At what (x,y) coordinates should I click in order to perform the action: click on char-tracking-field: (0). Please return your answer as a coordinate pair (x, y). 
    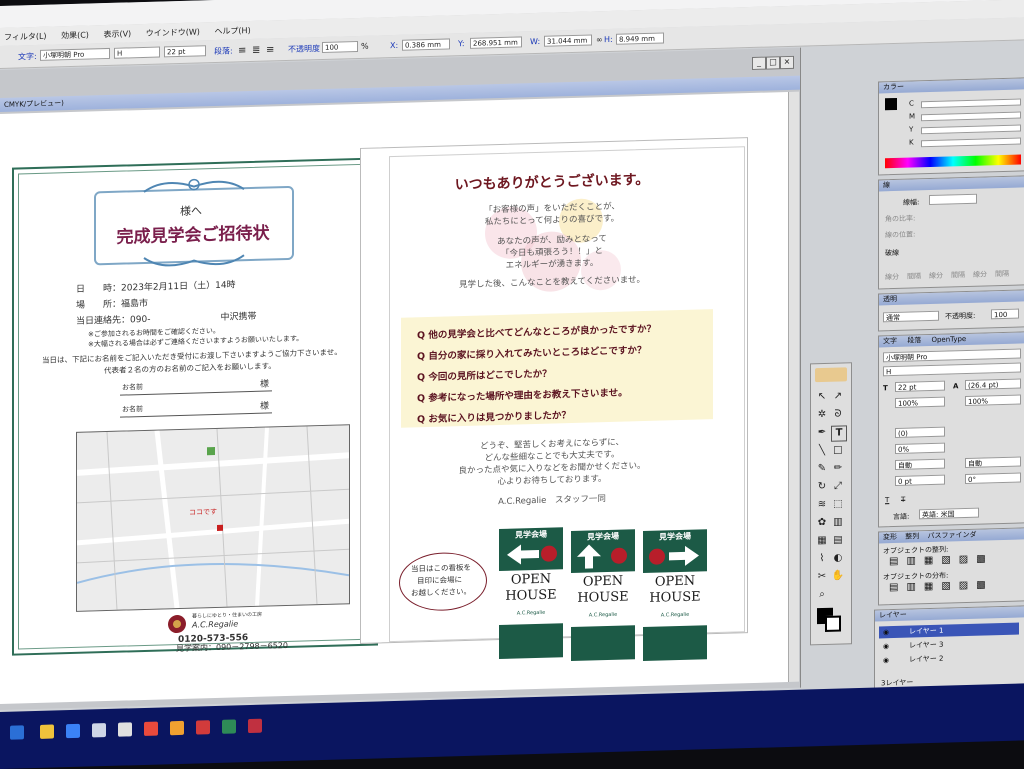
    Looking at the image, I should click on (920, 432).